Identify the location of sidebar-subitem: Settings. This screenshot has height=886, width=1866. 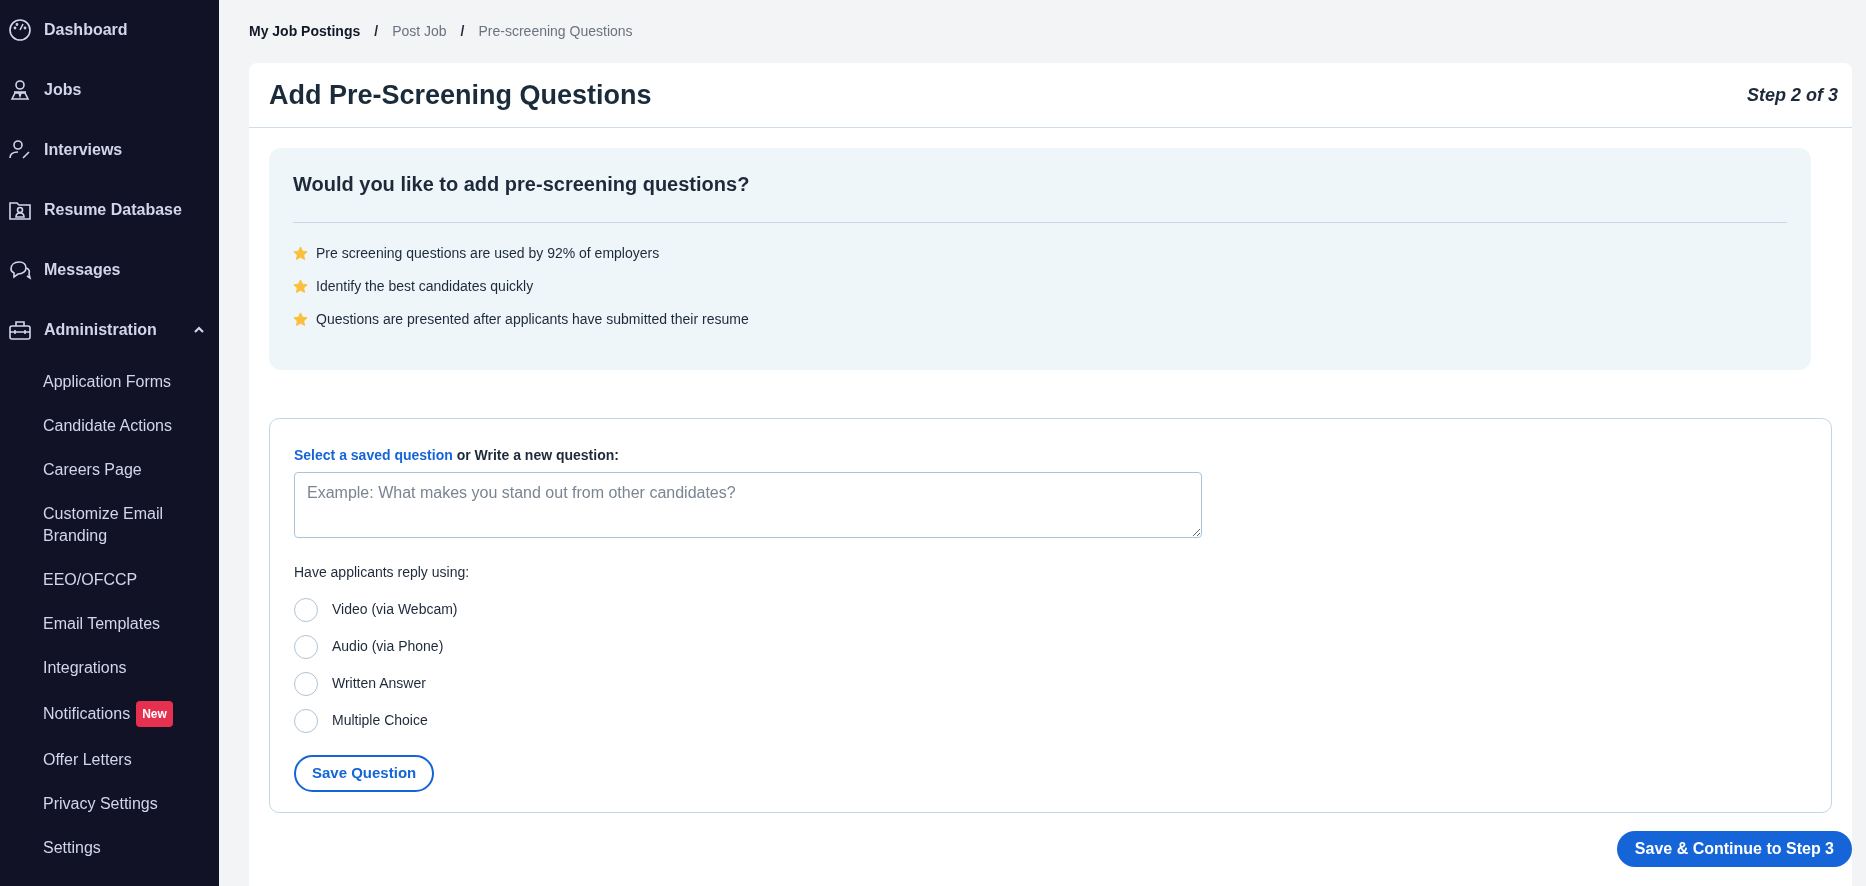
(72, 848).